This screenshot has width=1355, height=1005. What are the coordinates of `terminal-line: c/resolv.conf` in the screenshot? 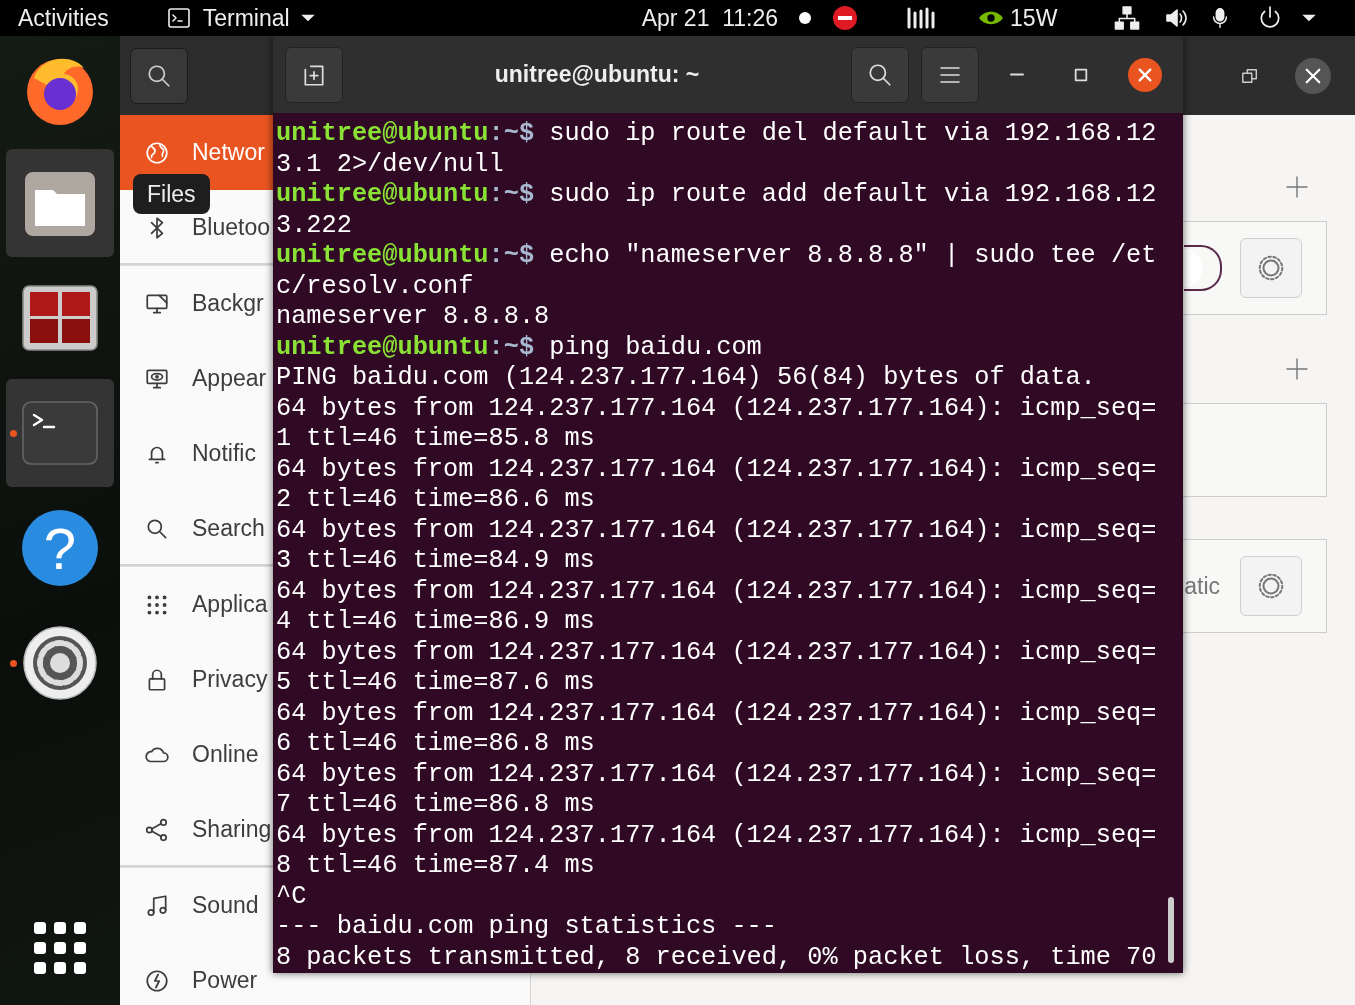 It's located at (375, 286).